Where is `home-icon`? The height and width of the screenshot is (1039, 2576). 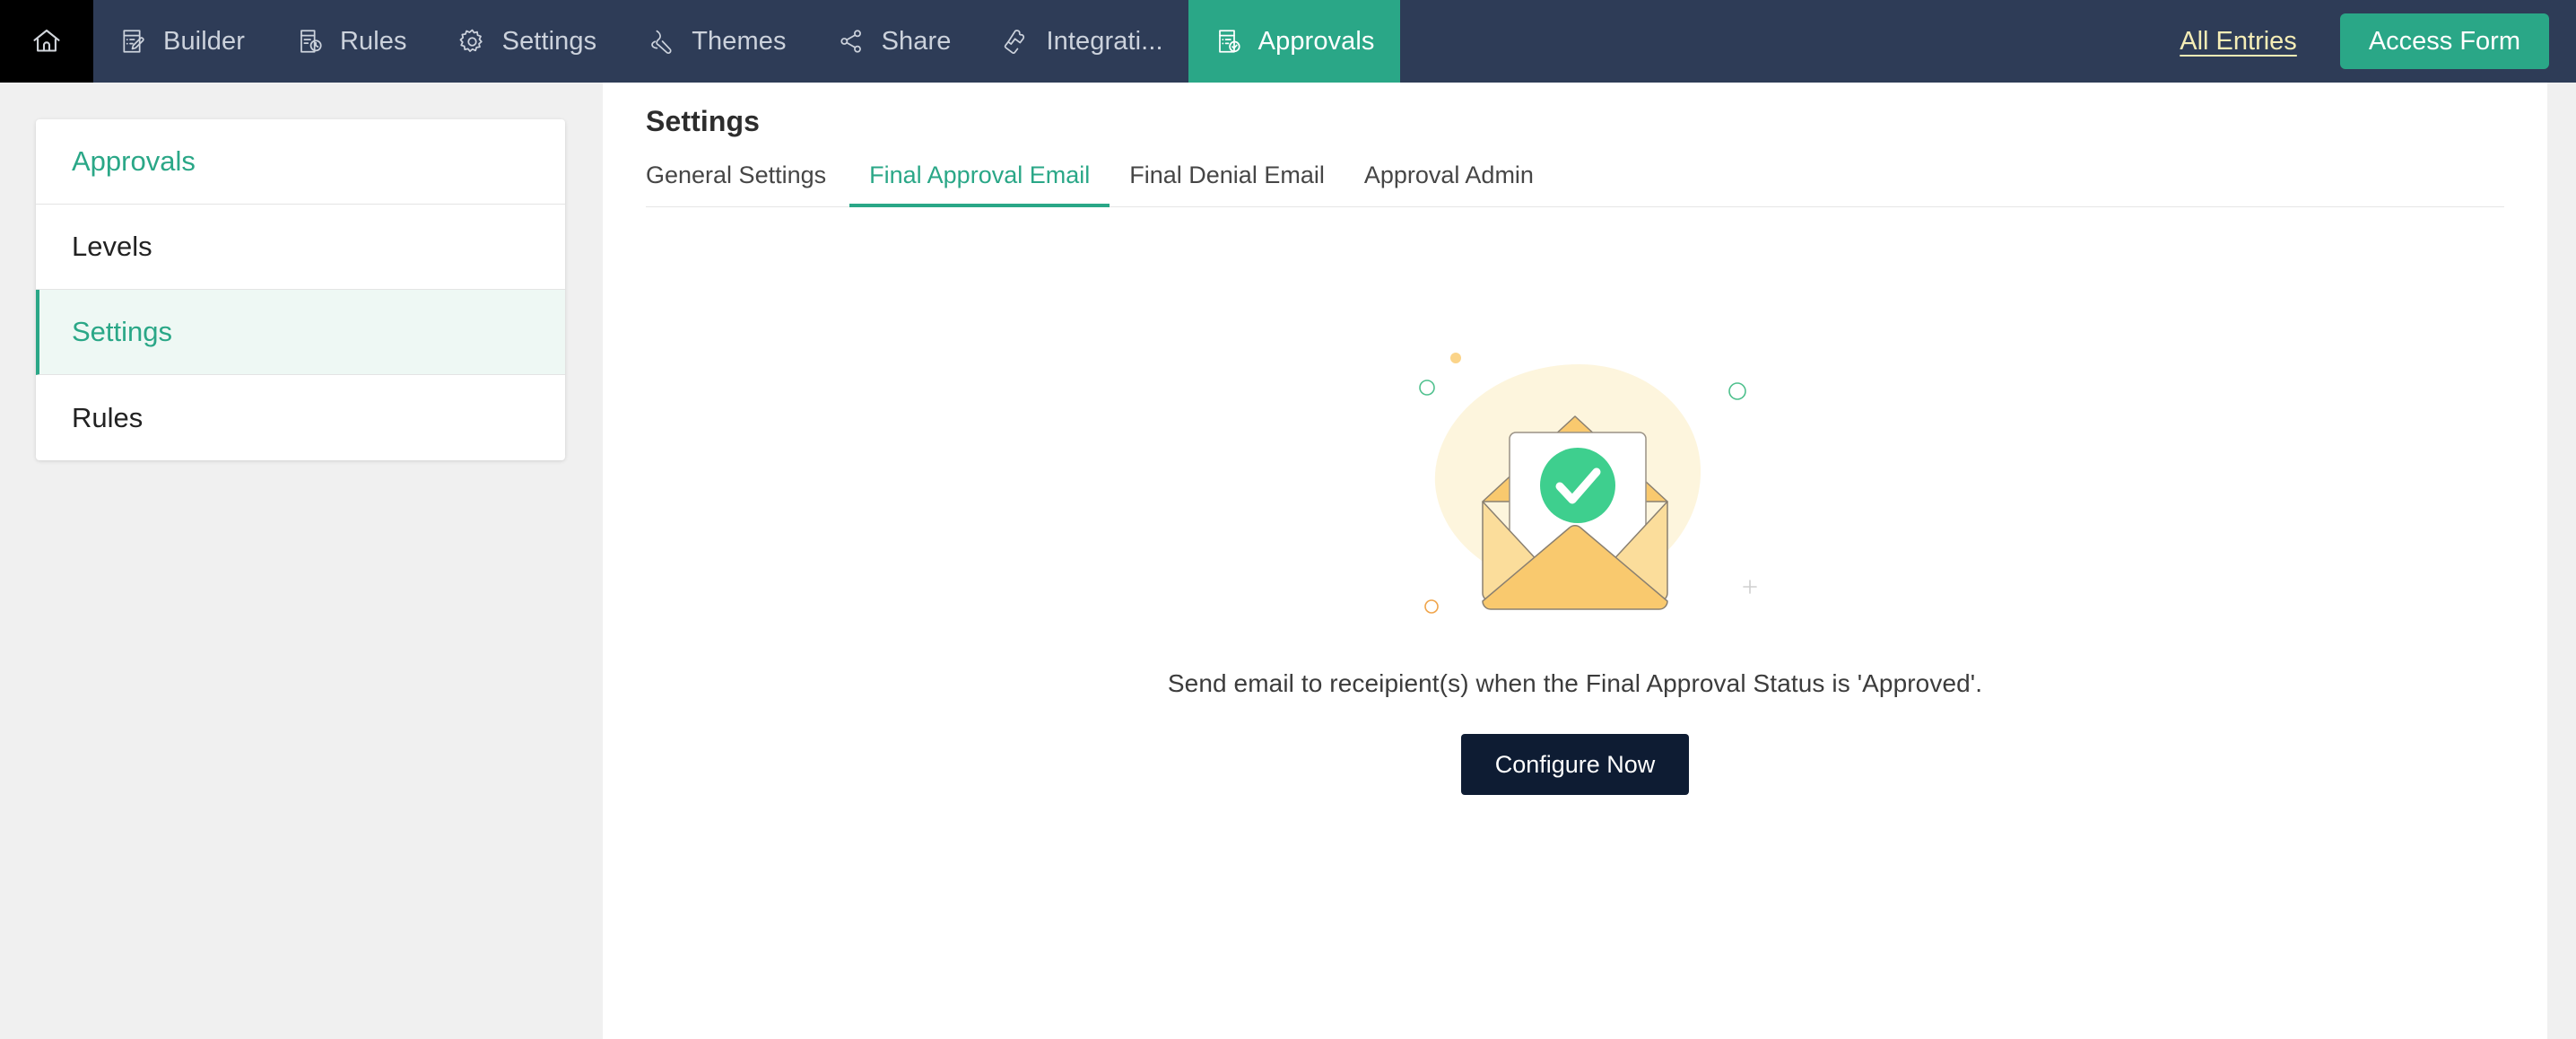
home-icon is located at coordinates (46, 41).